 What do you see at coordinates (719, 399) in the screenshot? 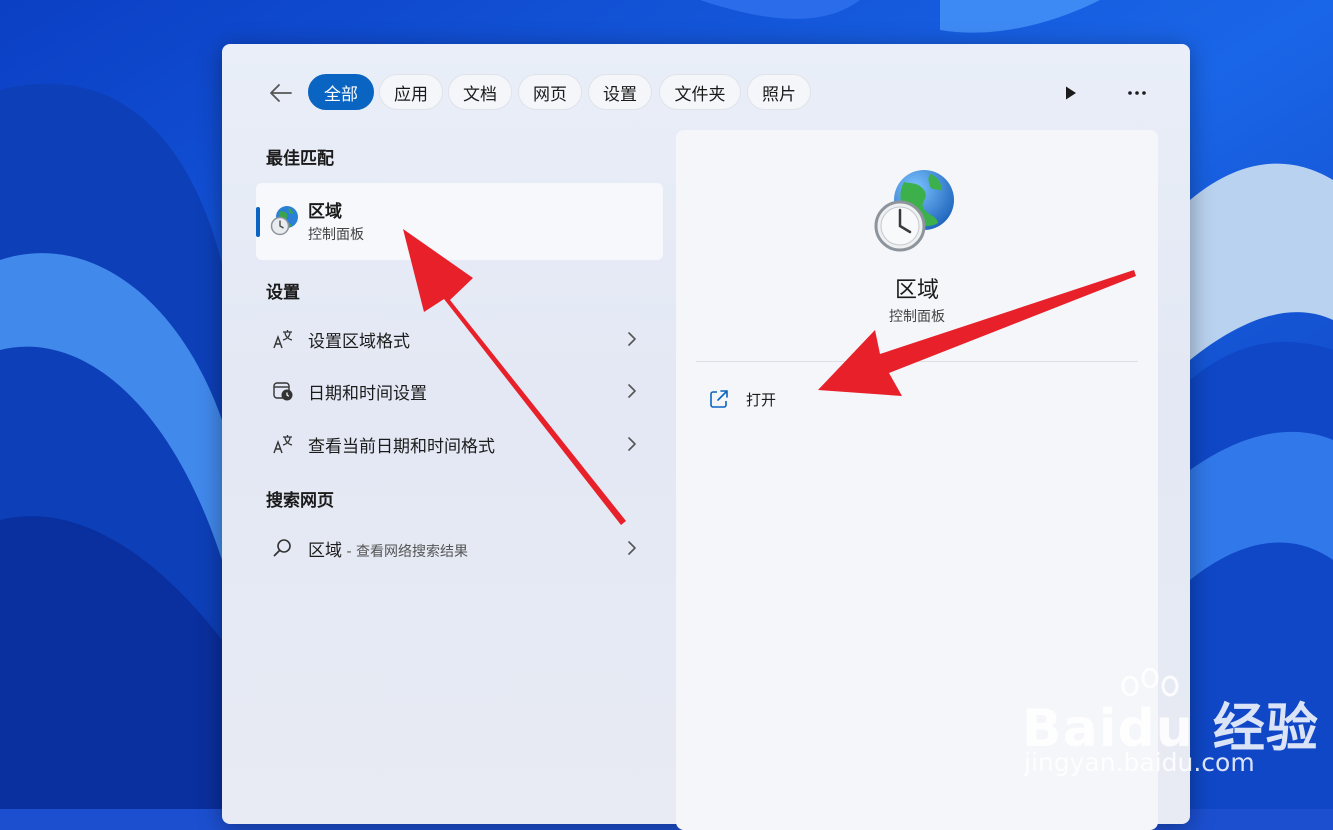
I see `open-external-icon` at bounding box center [719, 399].